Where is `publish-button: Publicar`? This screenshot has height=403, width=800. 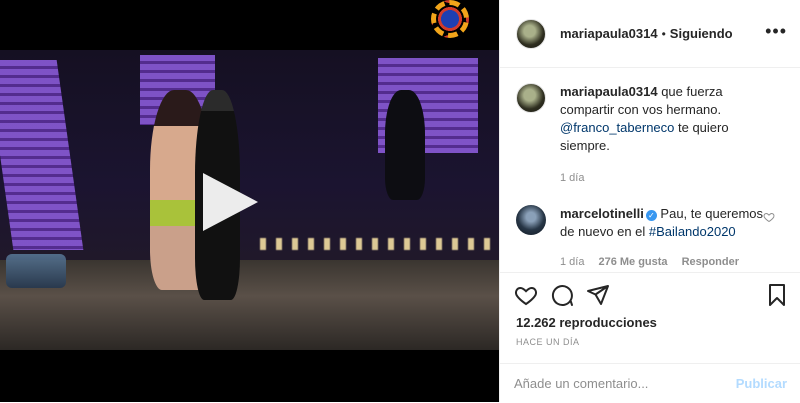
publish-button: Publicar is located at coordinates (761, 383).